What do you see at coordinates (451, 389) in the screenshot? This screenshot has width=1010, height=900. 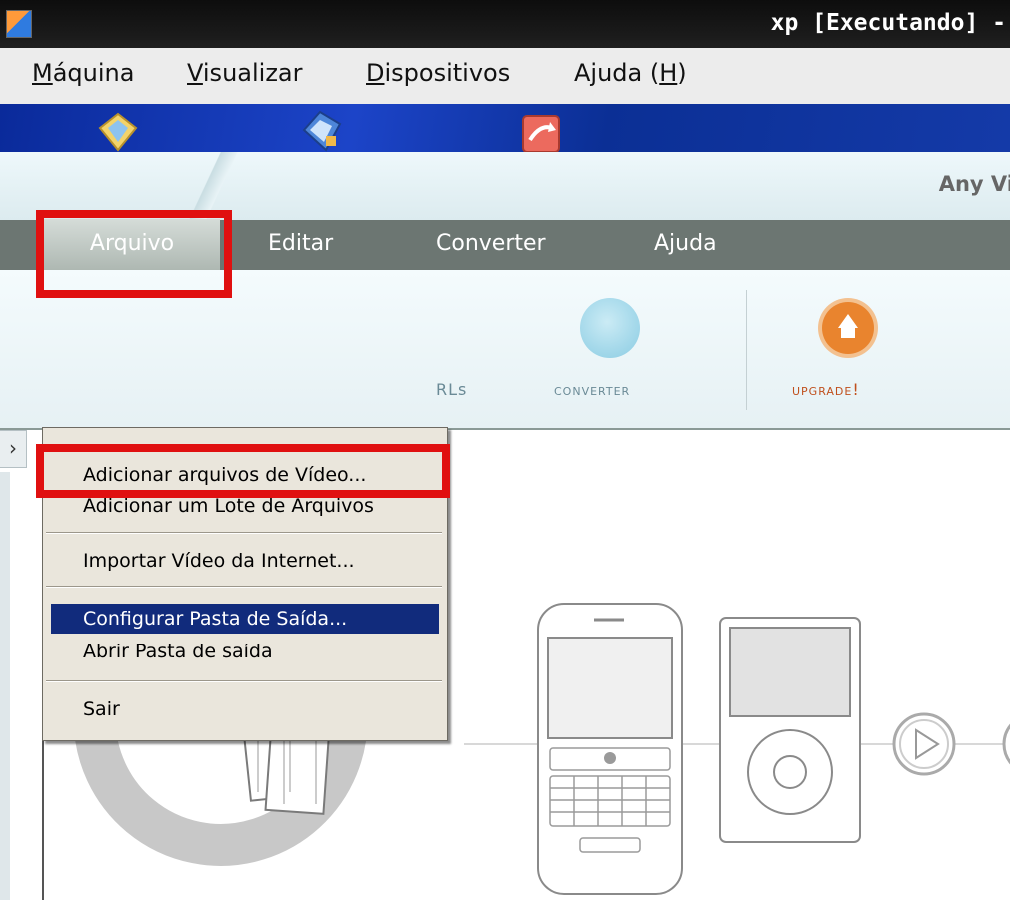 I see `add-urls-button: RLs` at bounding box center [451, 389].